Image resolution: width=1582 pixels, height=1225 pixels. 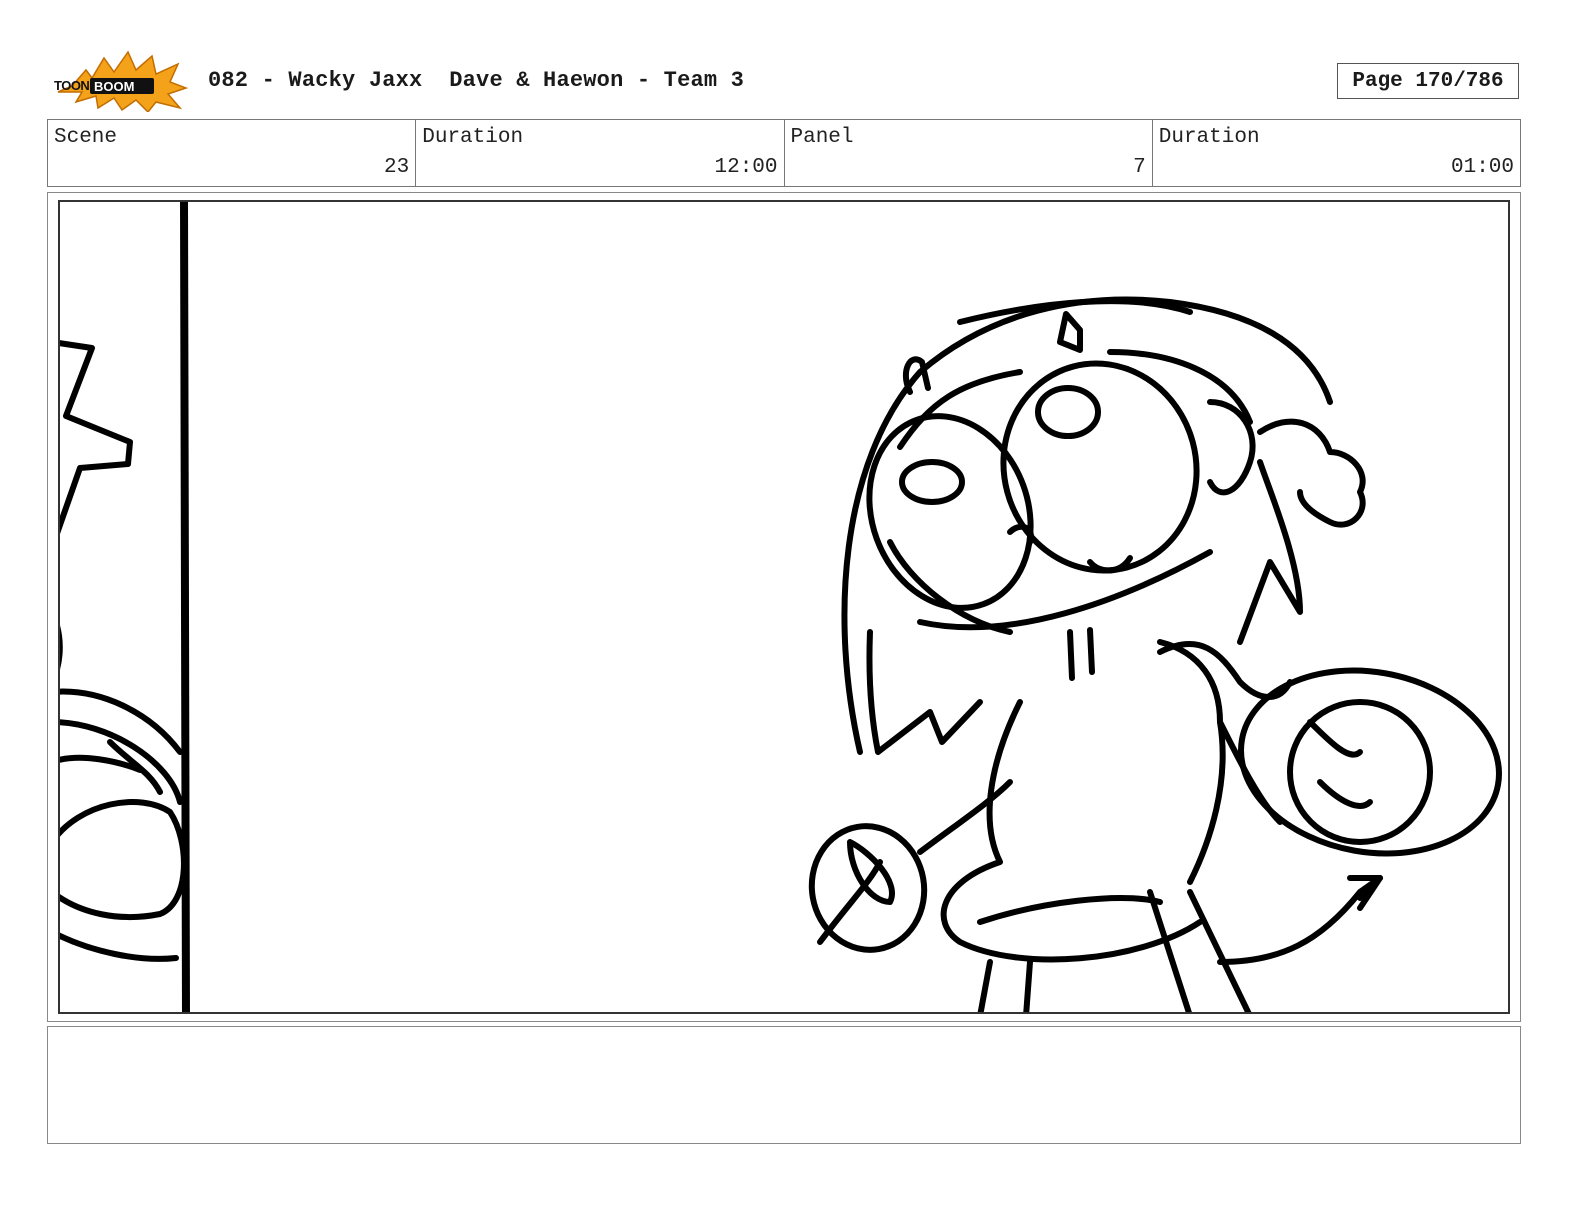 What do you see at coordinates (1209, 137) in the screenshot?
I see `panel-duration-label: Duration` at bounding box center [1209, 137].